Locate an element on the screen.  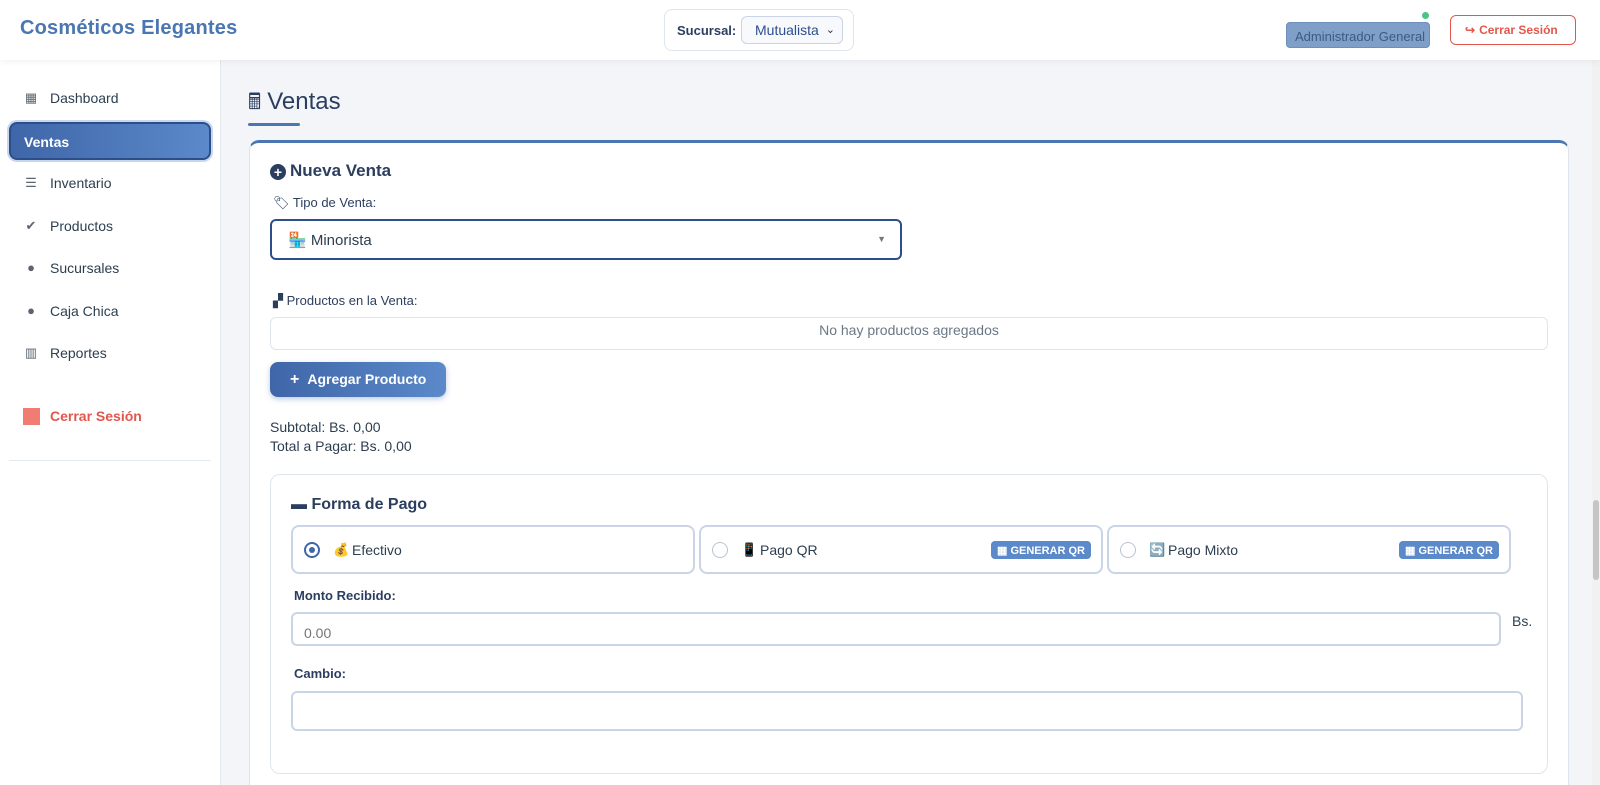
sidebar-divider is located at coordinates (110, 460).